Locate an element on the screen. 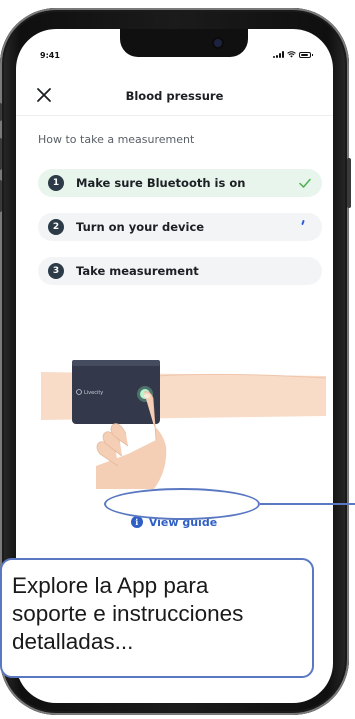  status-time: 9:41 is located at coordinates (50, 55).